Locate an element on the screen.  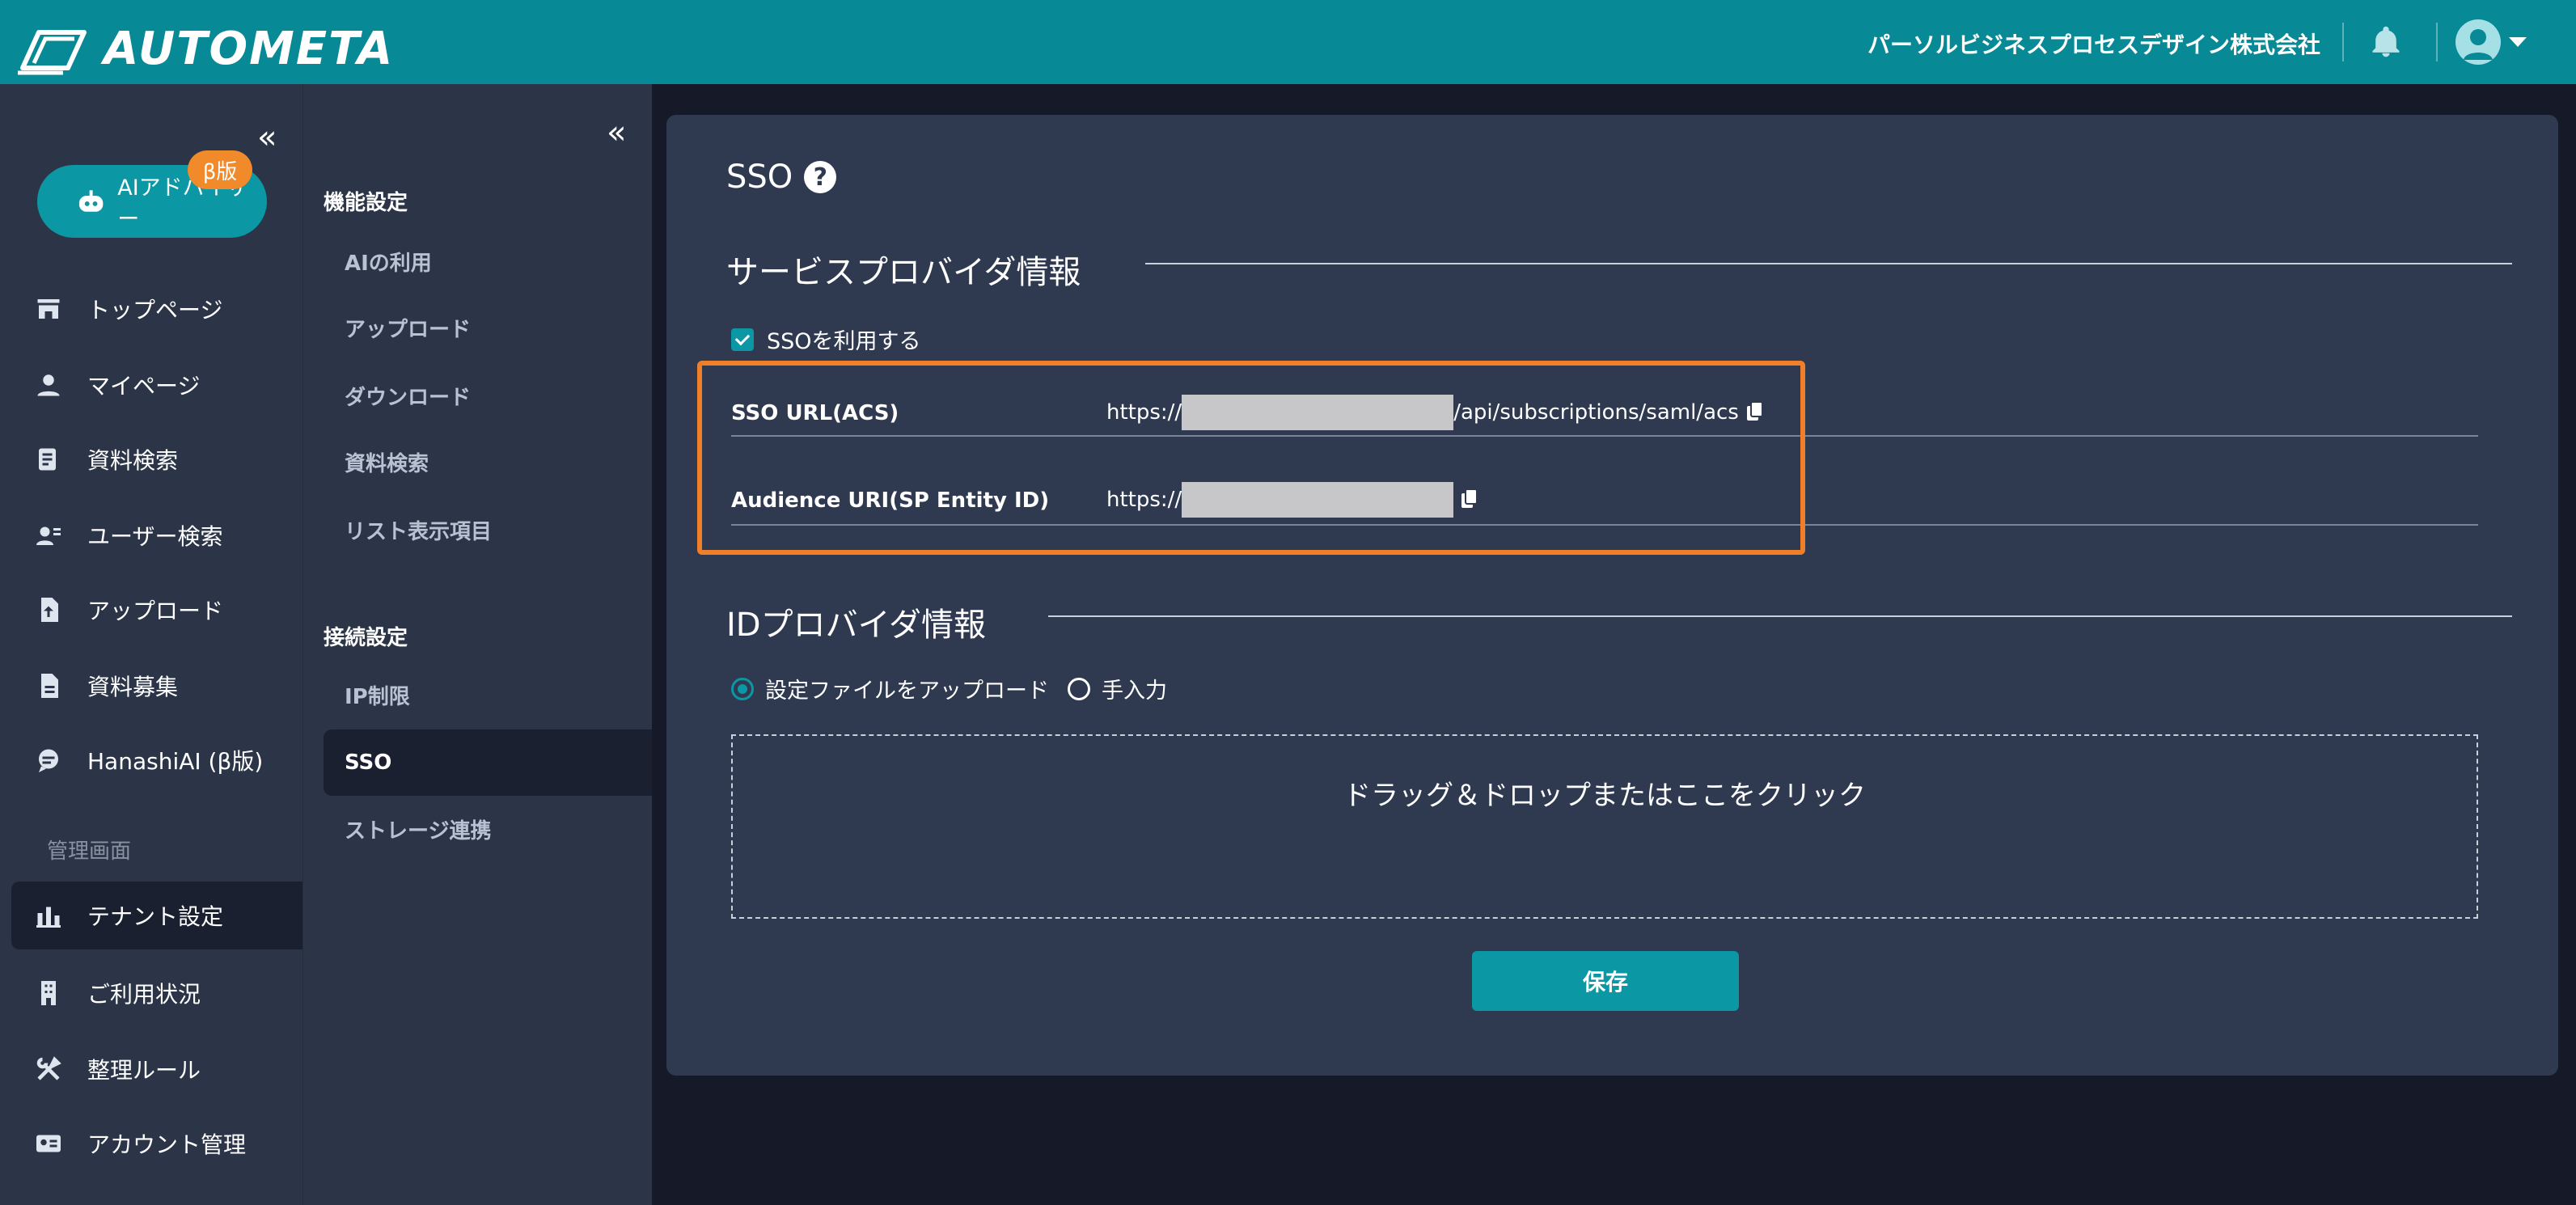
subnav-label: IP制限 is located at coordinates (377, 697).